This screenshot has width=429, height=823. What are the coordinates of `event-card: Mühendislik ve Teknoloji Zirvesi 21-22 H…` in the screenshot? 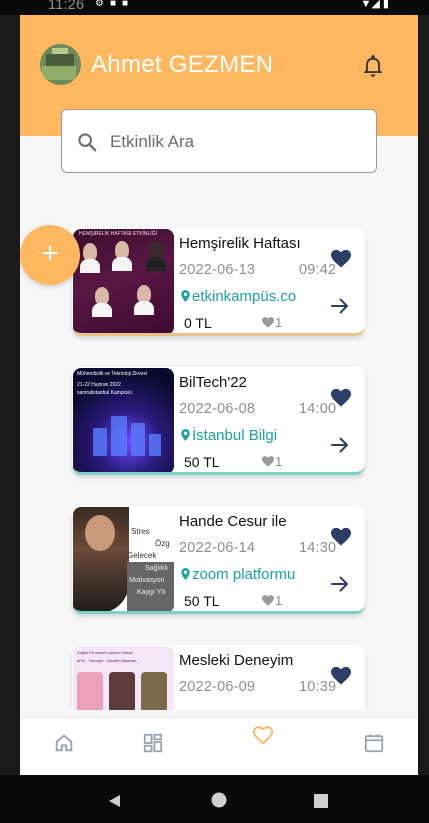 It's located at (218, 421).